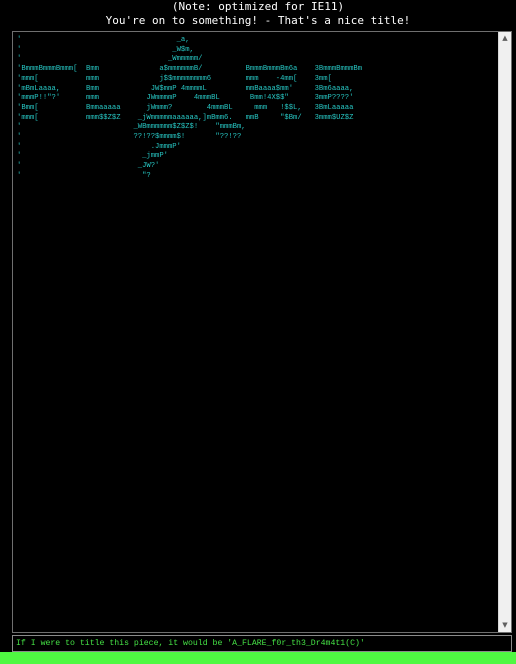 The height and width of the screenshot is (664, 516). What do you see at coordinates (105, 49) in the screenshot?
I see `ascii-art-line: ' _W$m,` at bounding box center [105, 49].